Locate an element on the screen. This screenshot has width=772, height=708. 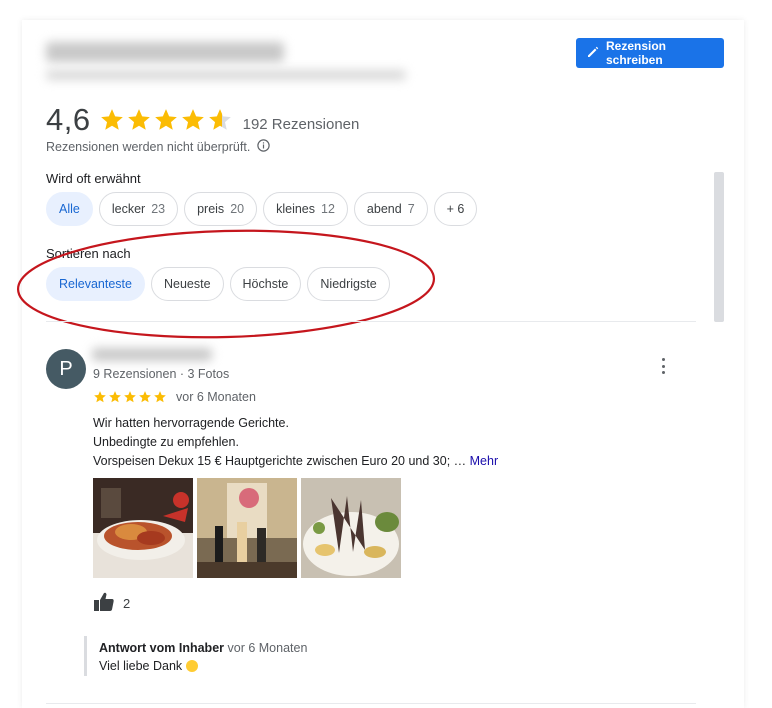
reviewer-meta: 9 Rezensionen · 3 Fotos is located at coordinates (161, 374).